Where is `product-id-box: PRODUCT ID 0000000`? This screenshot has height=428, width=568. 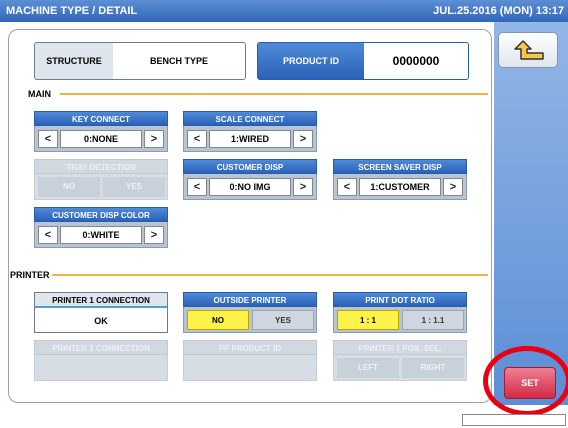 product-id-box: PRODUCT ID 0000000 is located at coordinates (363, 61).